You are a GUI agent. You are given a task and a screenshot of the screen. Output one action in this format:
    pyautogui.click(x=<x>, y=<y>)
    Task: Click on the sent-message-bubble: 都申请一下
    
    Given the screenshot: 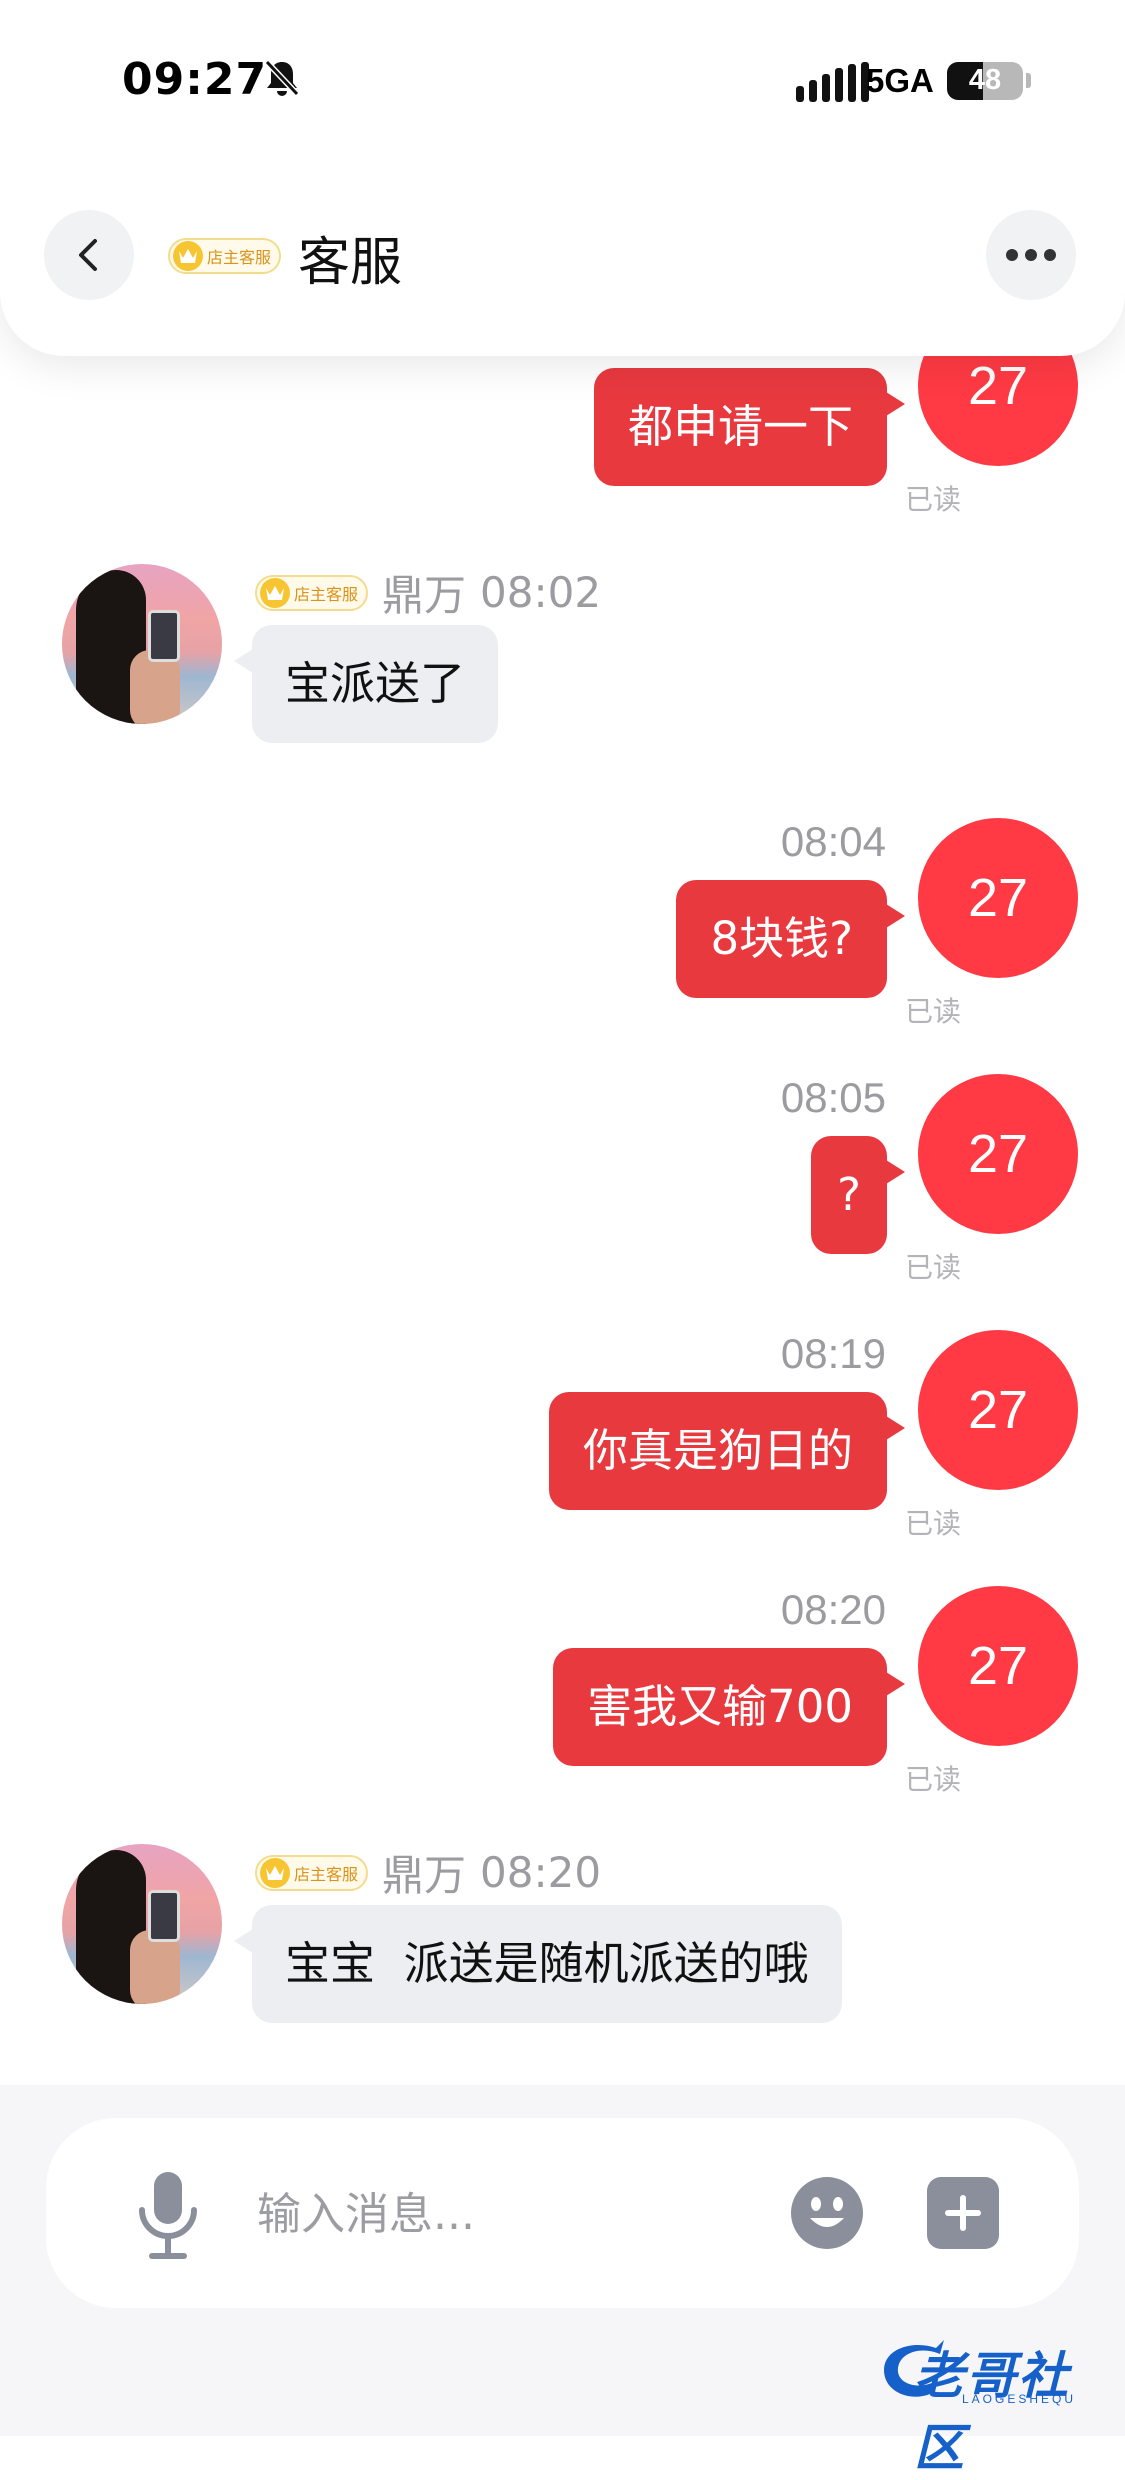 What is the action you would take?
    pyautogui.click(x=749, y=427)
    